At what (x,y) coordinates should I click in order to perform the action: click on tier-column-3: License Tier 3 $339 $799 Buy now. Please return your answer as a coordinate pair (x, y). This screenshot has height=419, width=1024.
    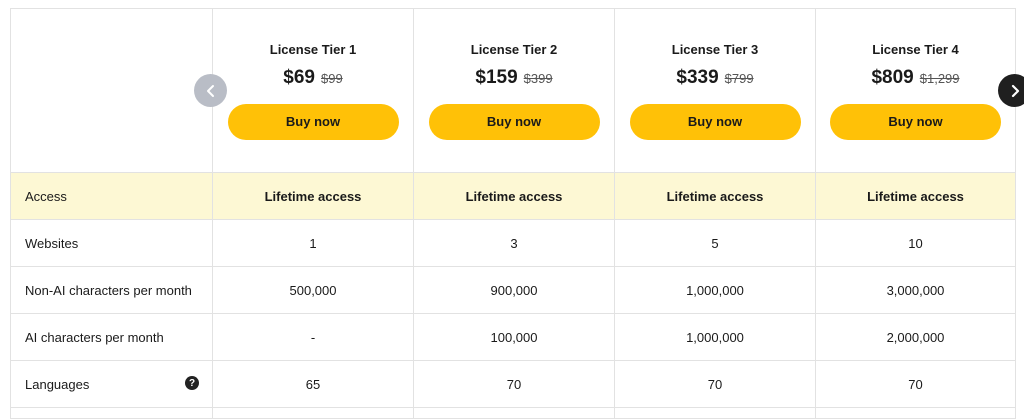
    Looking at the image, I should click on (715, 90).